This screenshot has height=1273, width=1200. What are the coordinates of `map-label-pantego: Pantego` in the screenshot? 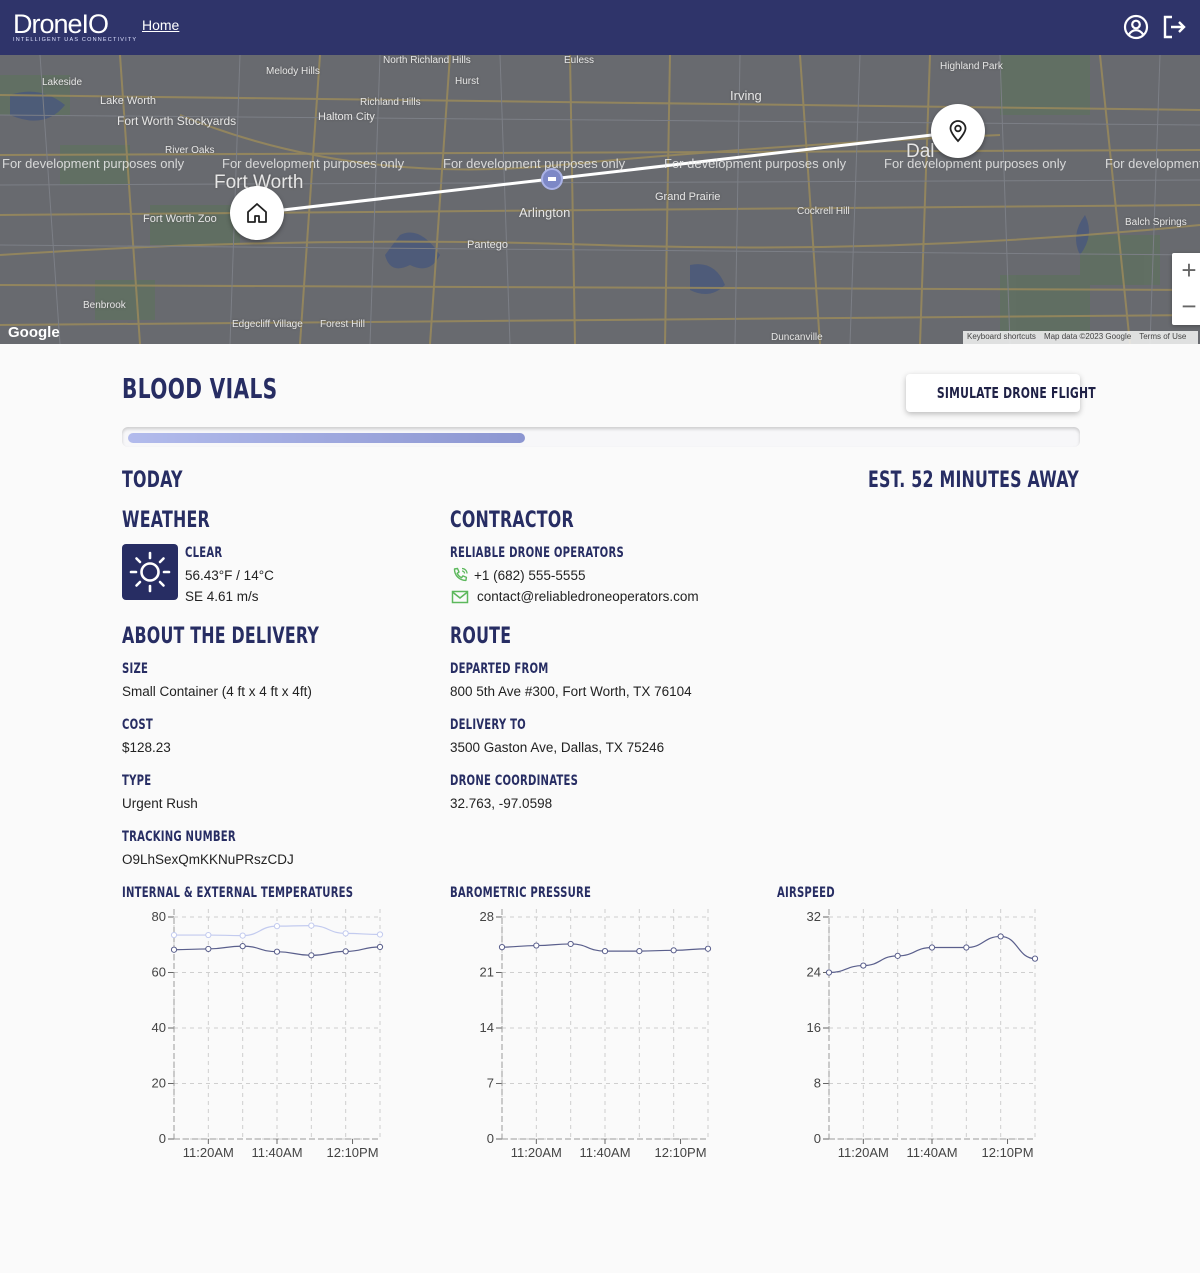 It's located at (487, 245).